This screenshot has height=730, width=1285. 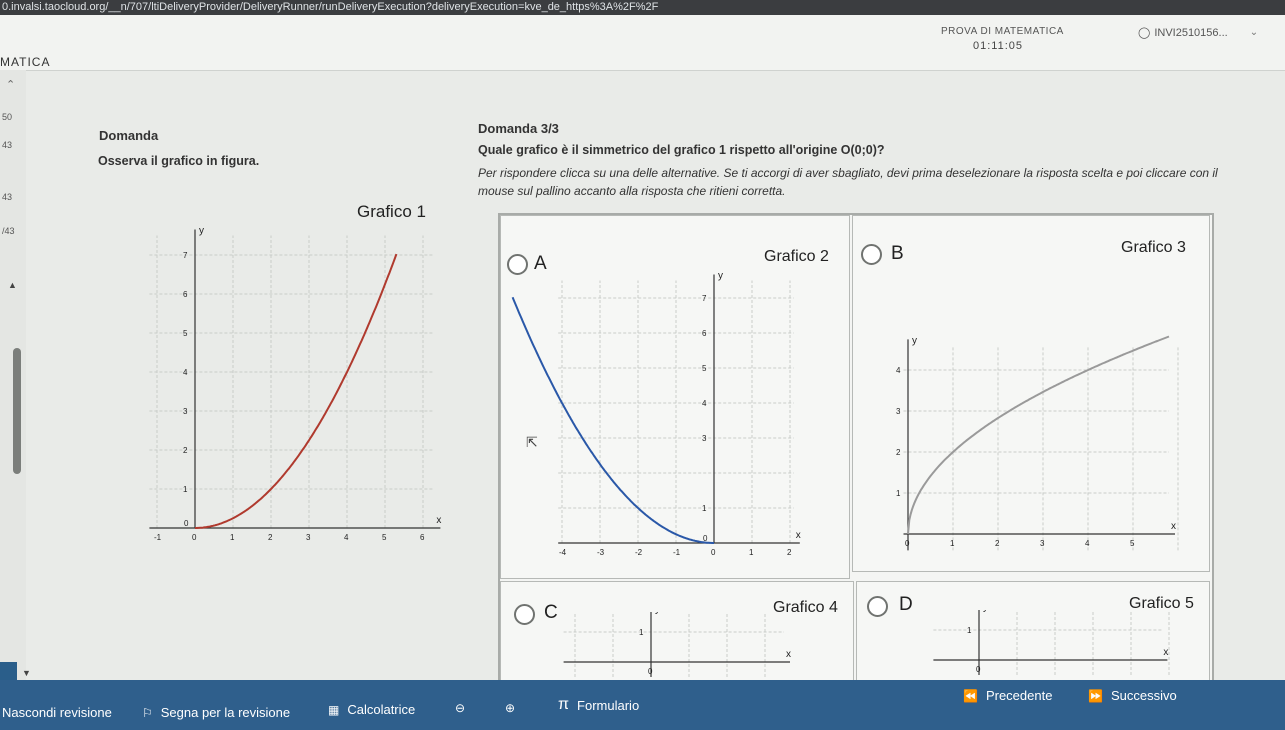 I want to click on option-b: B Grafico 3 x y 0 1 2 3 4 5 1 2 3 4, so click(x=1031, y=393).